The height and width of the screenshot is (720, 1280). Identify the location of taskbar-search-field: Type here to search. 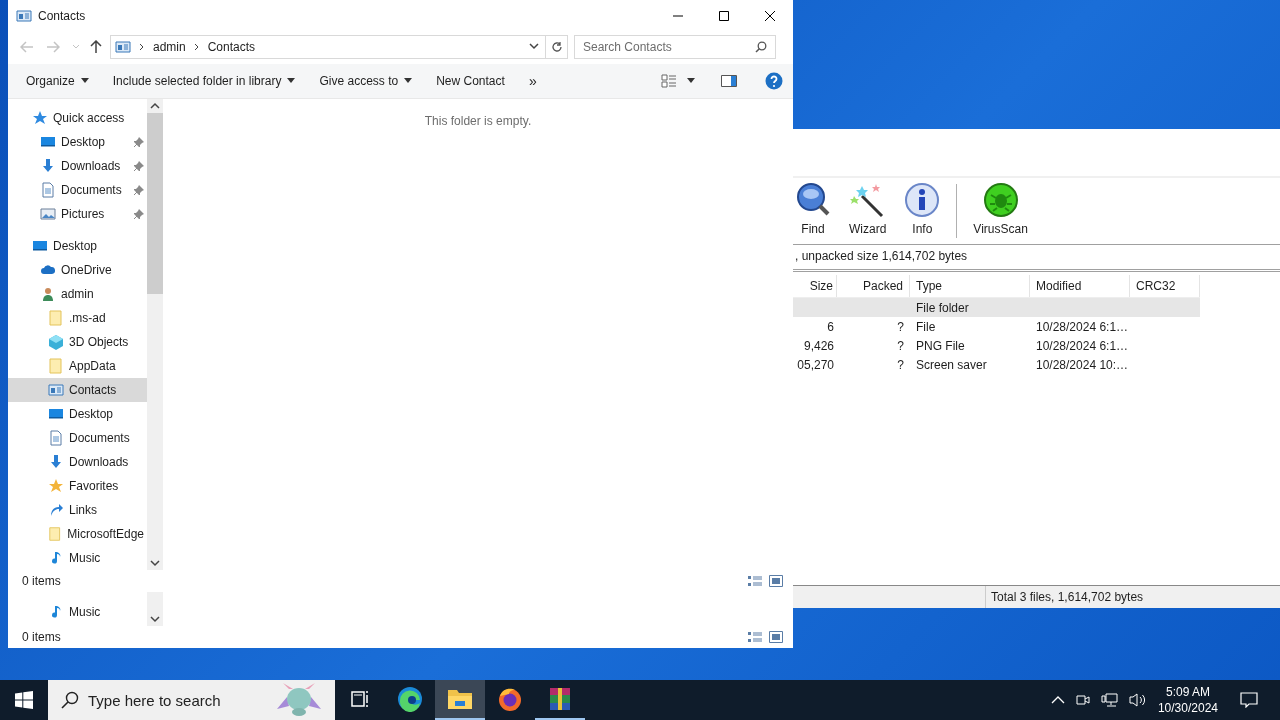
(191, 700).